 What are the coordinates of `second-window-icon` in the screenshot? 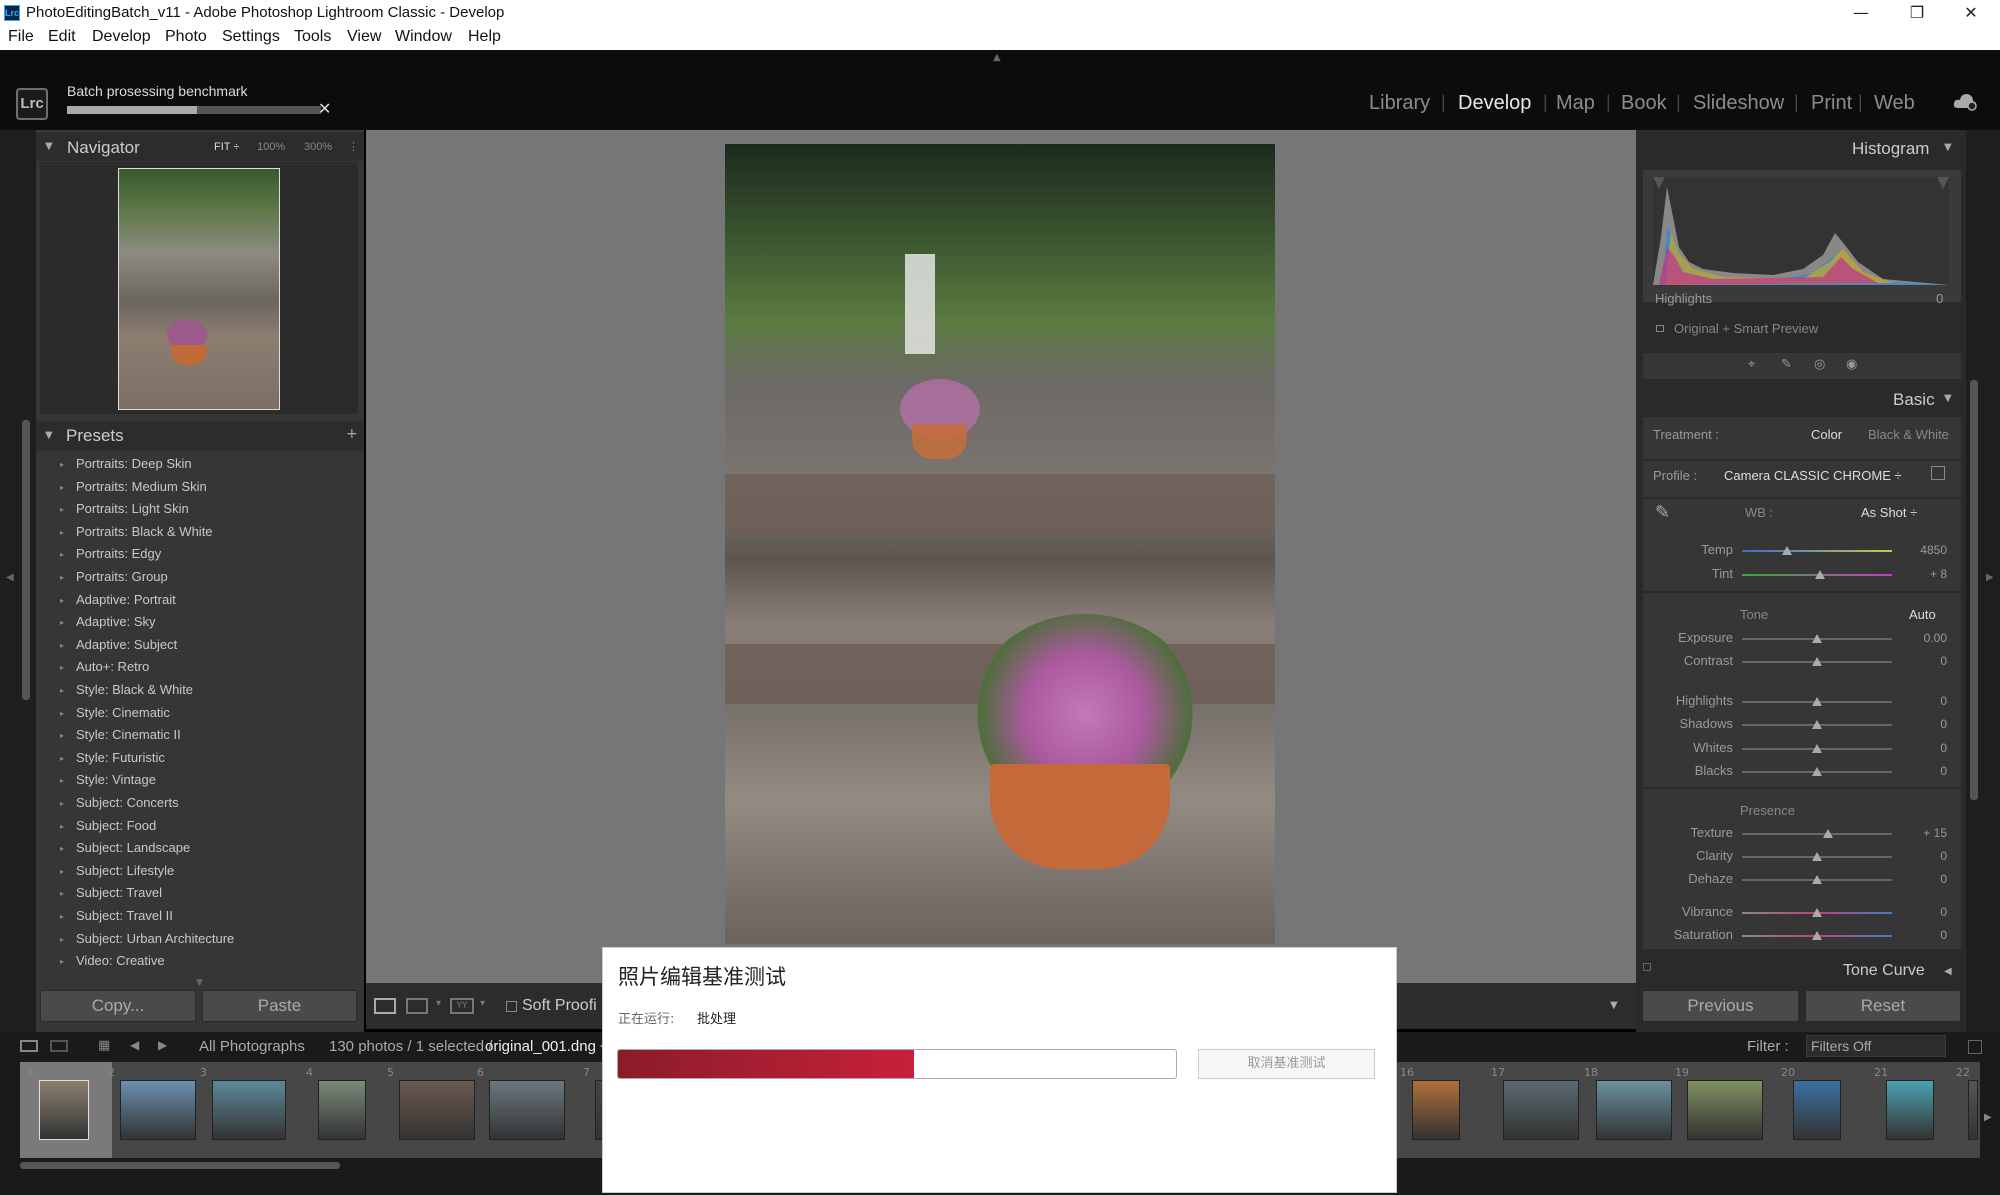 It's located at (59, 1046).